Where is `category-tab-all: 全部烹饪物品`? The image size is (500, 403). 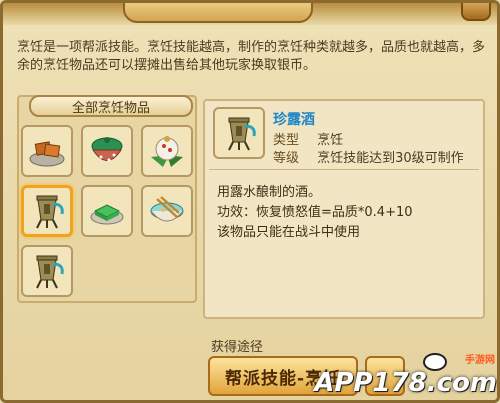 category-tab-all: 全部烹饪物品 is located at coordinates (111, 106).